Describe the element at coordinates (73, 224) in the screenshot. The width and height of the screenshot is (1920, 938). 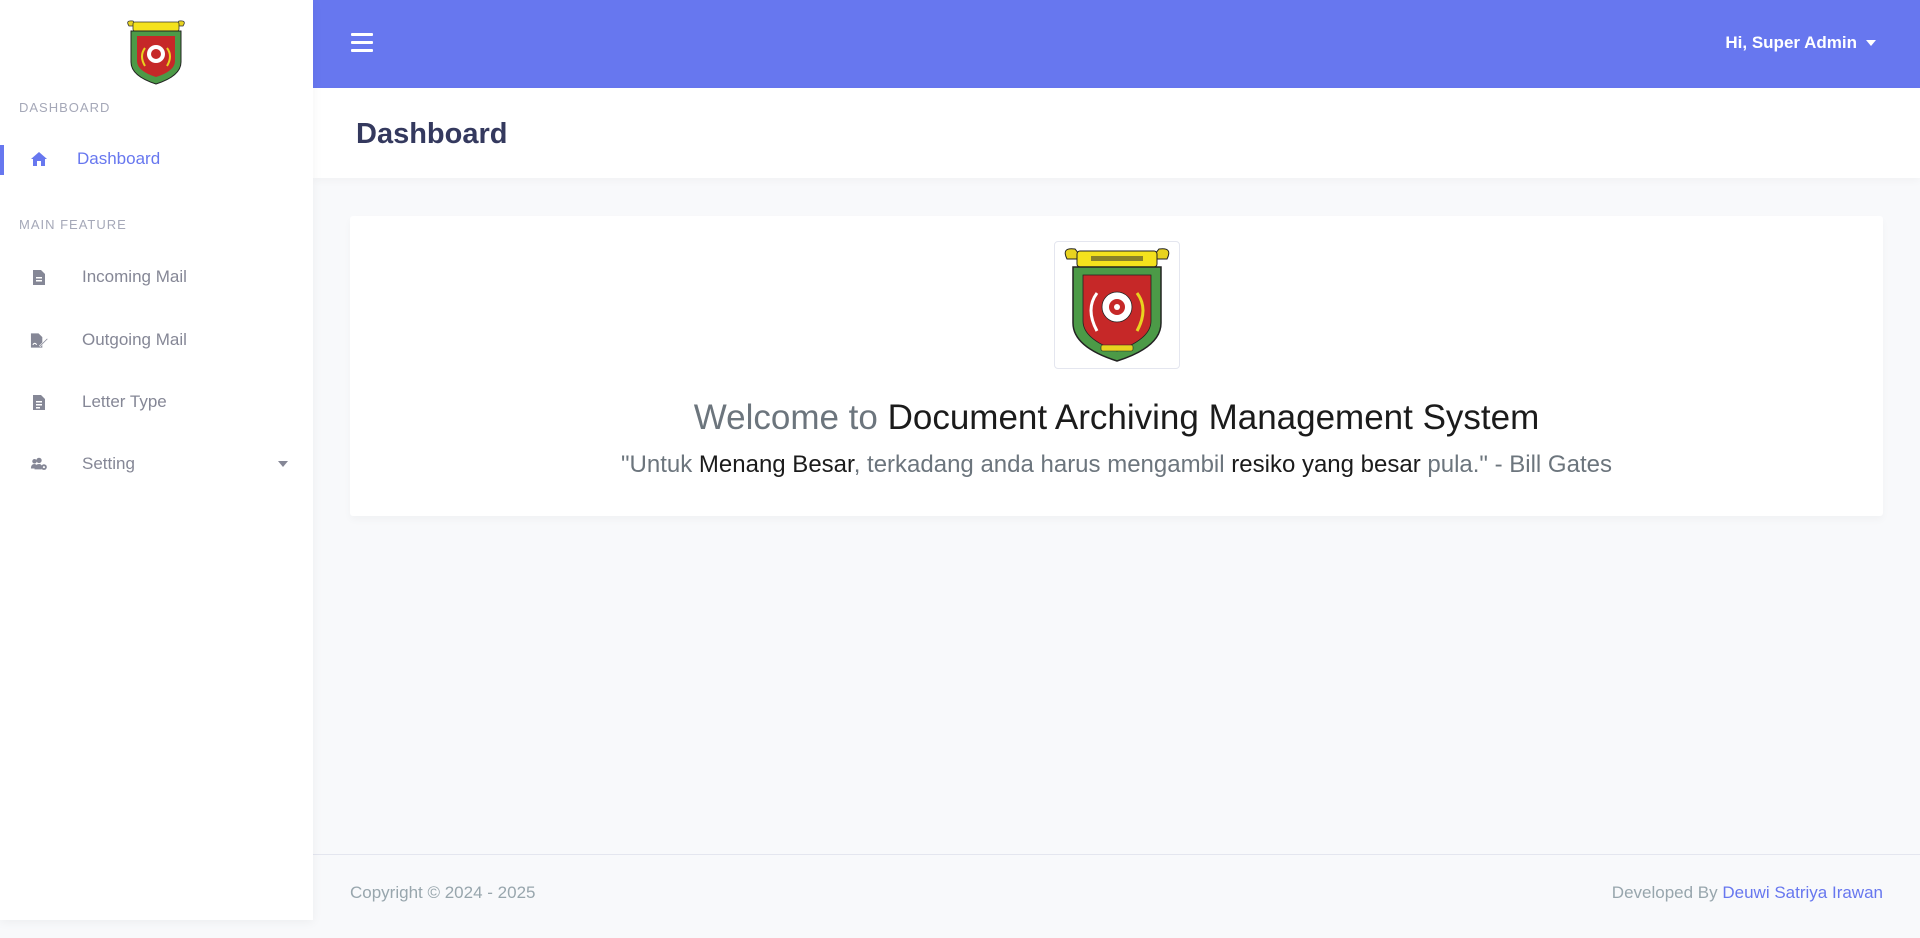
I see `sidebar-heading-main-feature: MAIN FEATURE` at that location.